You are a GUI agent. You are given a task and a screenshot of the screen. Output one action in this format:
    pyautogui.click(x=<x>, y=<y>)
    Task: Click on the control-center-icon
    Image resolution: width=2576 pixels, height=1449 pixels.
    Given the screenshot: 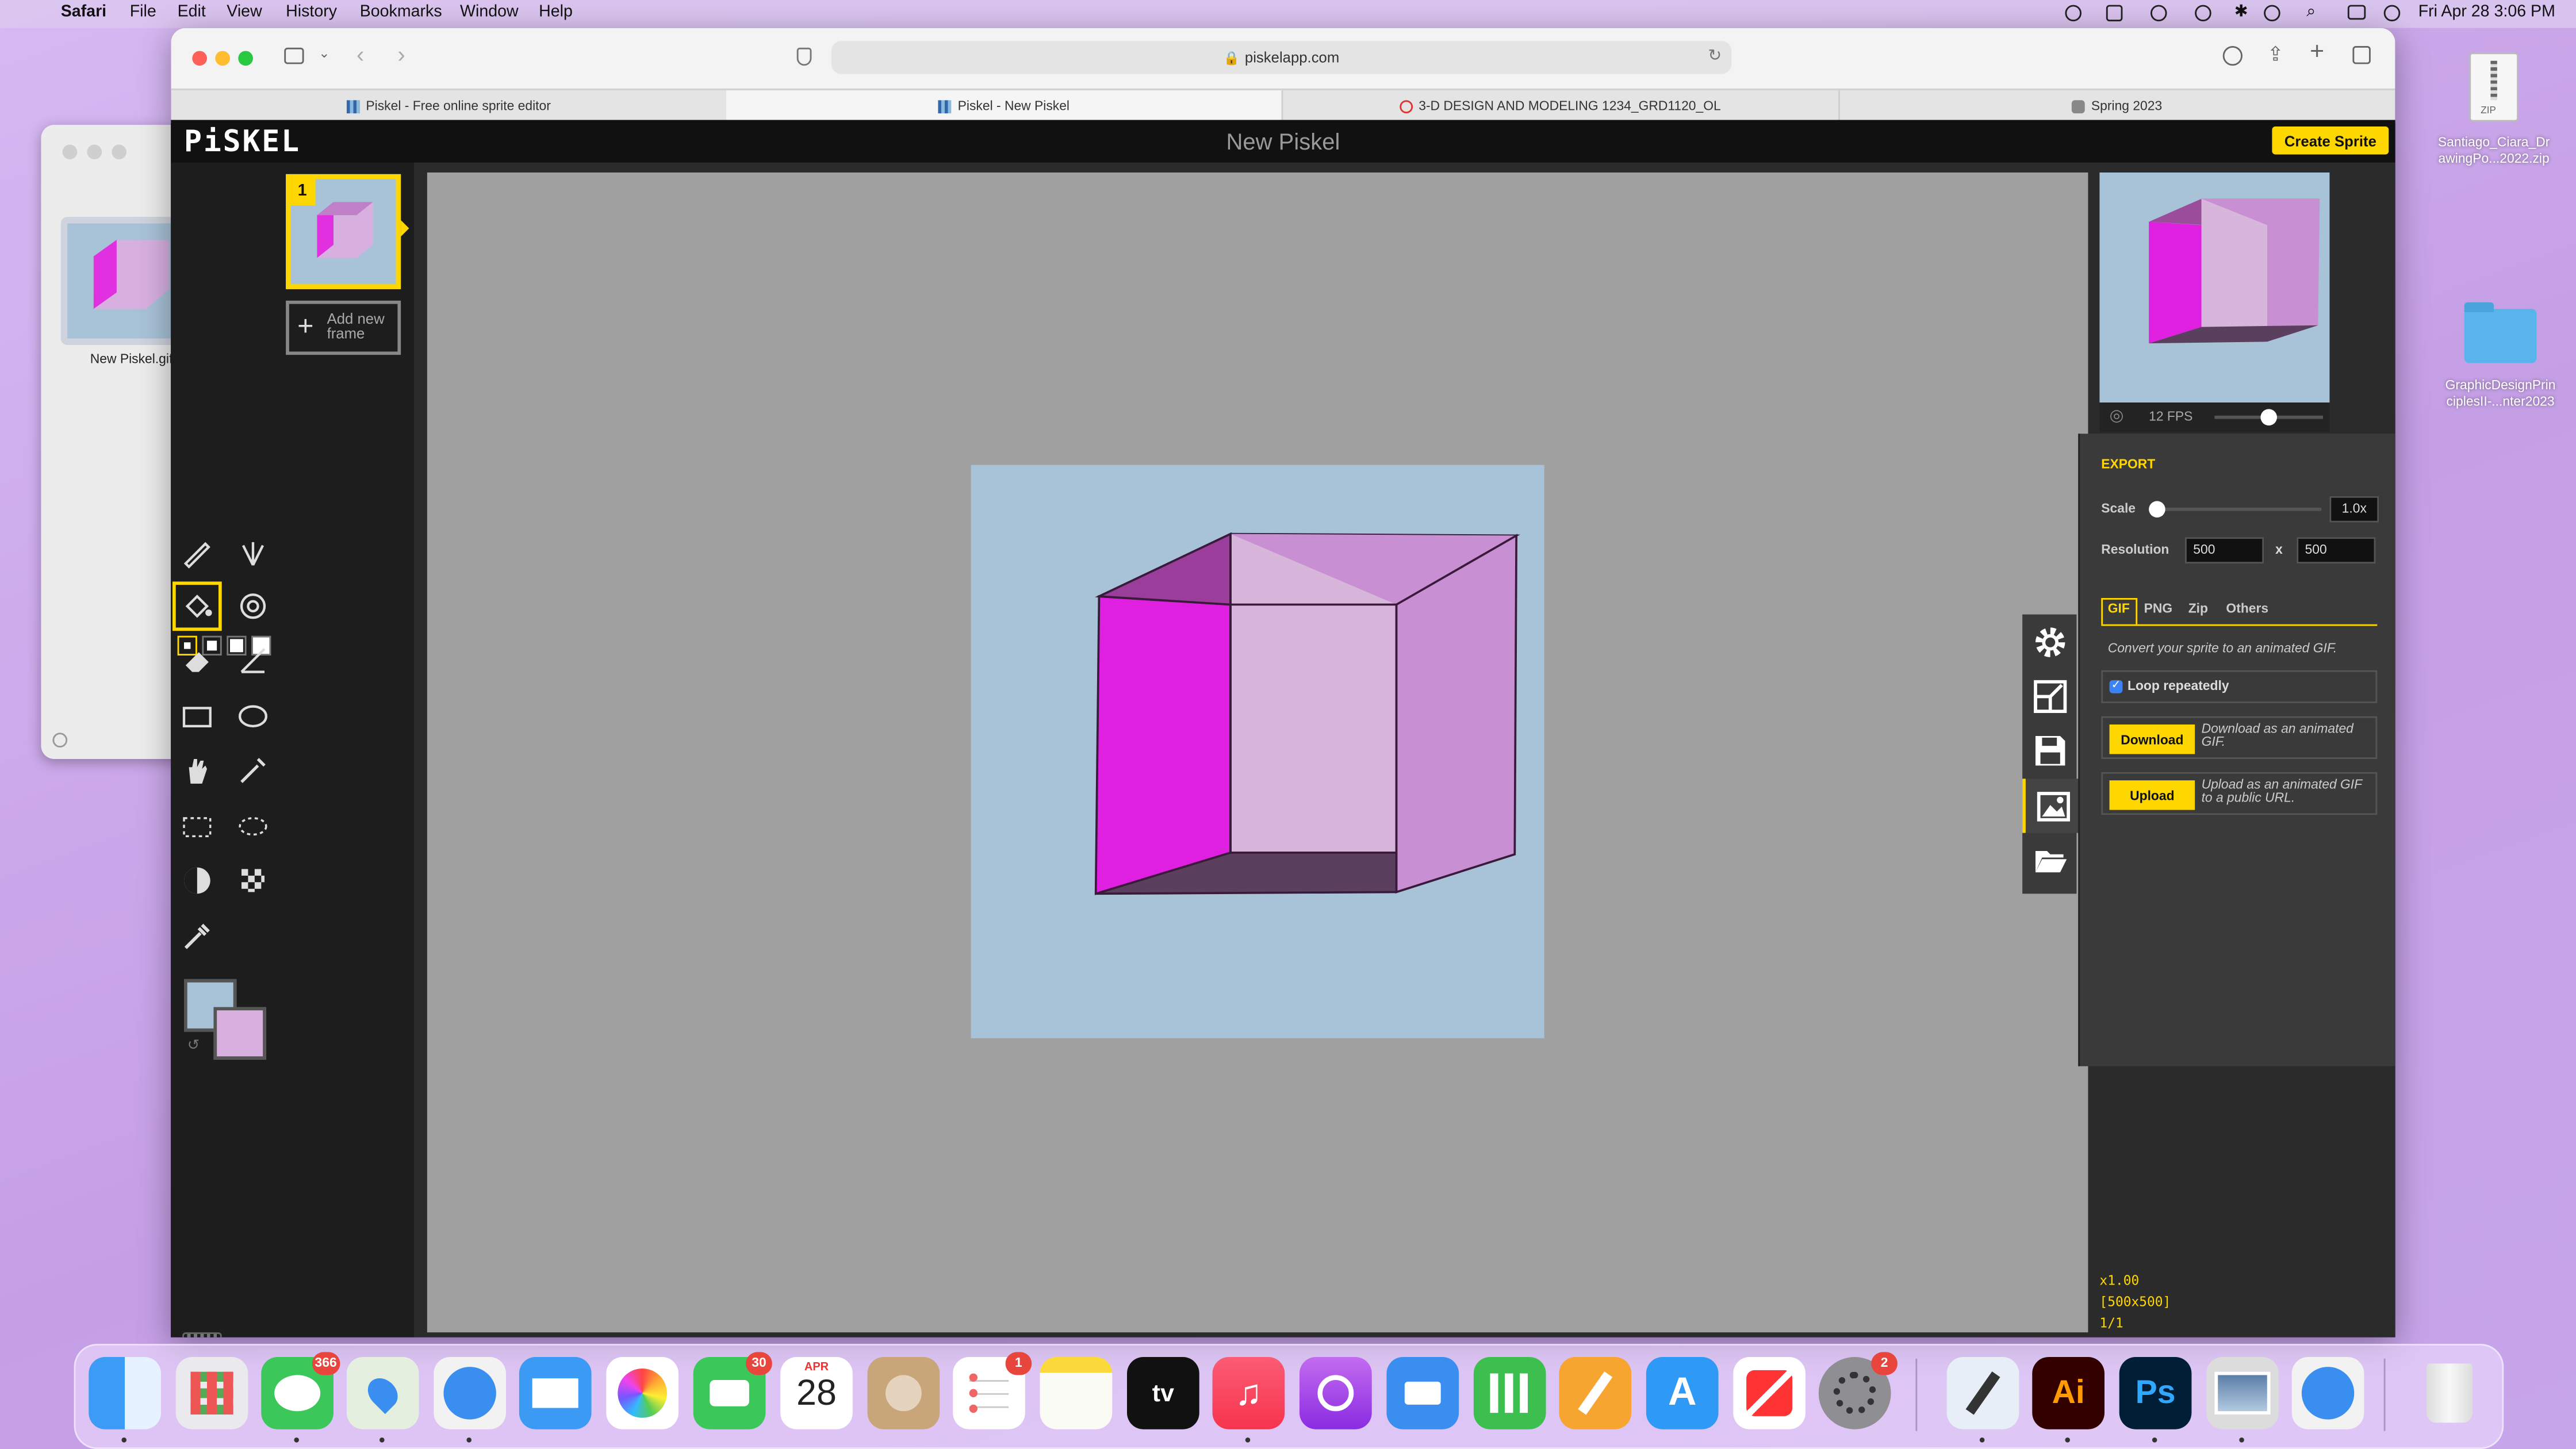 What is the action you would take?
    pyautogui.click(x=2356, y=12)
    